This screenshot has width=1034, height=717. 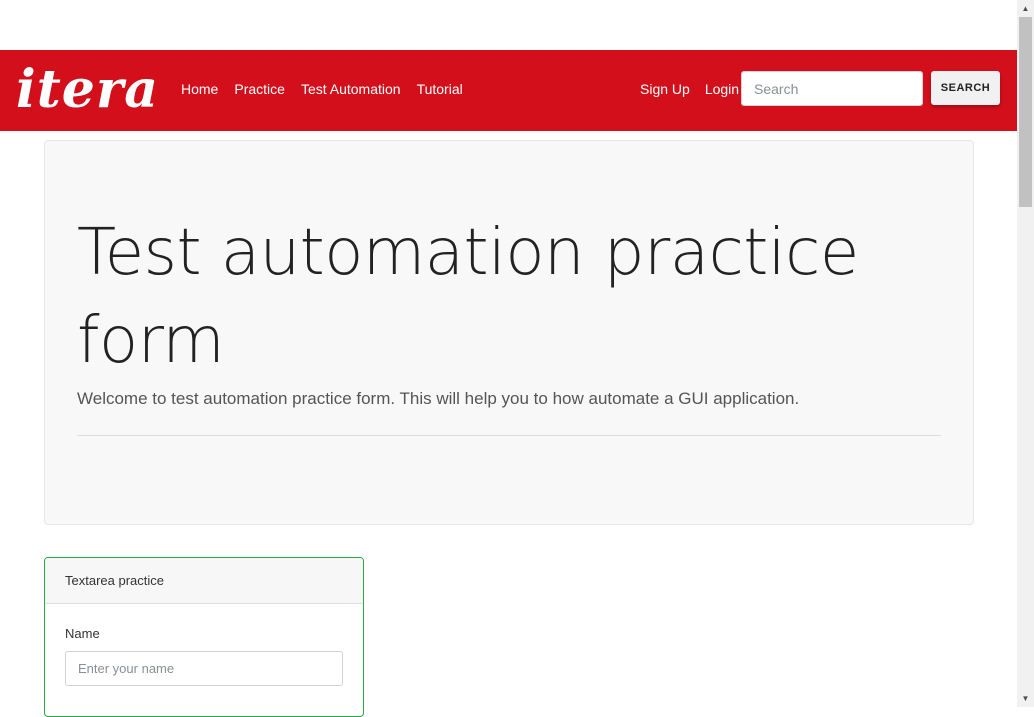 I want to click on scroll-down-icon: ▼, so click(x=1025, y=698).